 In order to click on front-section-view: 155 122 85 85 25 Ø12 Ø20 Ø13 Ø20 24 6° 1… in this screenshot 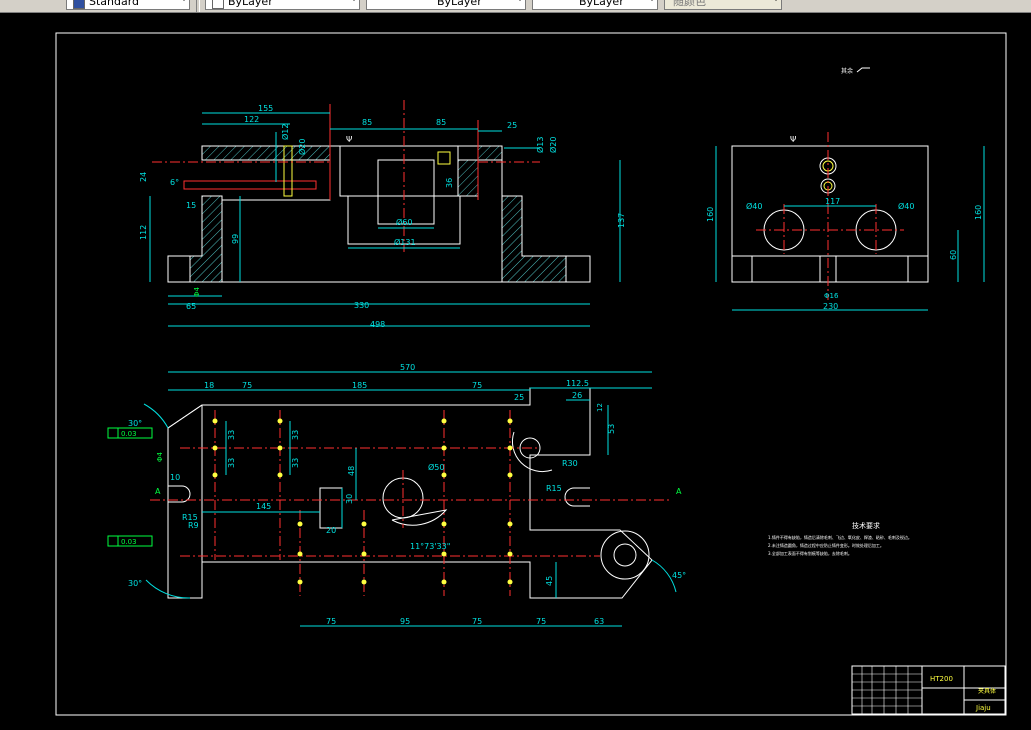, I will do `click(382, 214)`.